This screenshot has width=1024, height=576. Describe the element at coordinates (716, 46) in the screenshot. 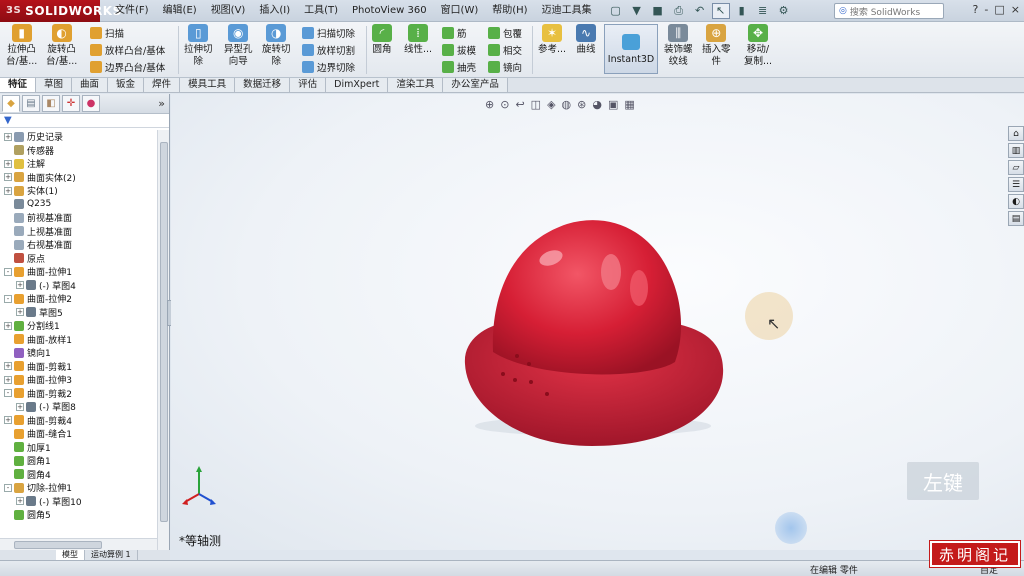

I see `insert-part-button: ⊕ 插入零 件` at that location.